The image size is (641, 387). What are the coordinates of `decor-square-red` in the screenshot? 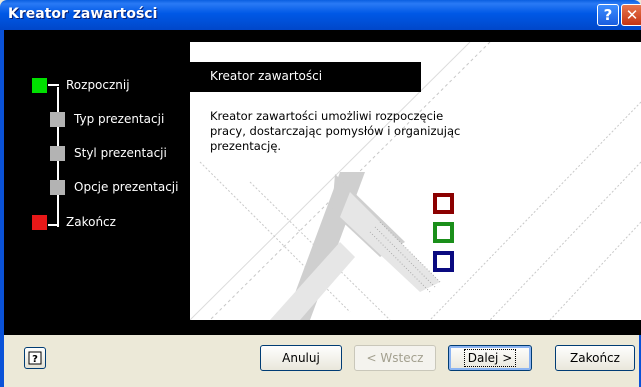 It's located at (443, 203).